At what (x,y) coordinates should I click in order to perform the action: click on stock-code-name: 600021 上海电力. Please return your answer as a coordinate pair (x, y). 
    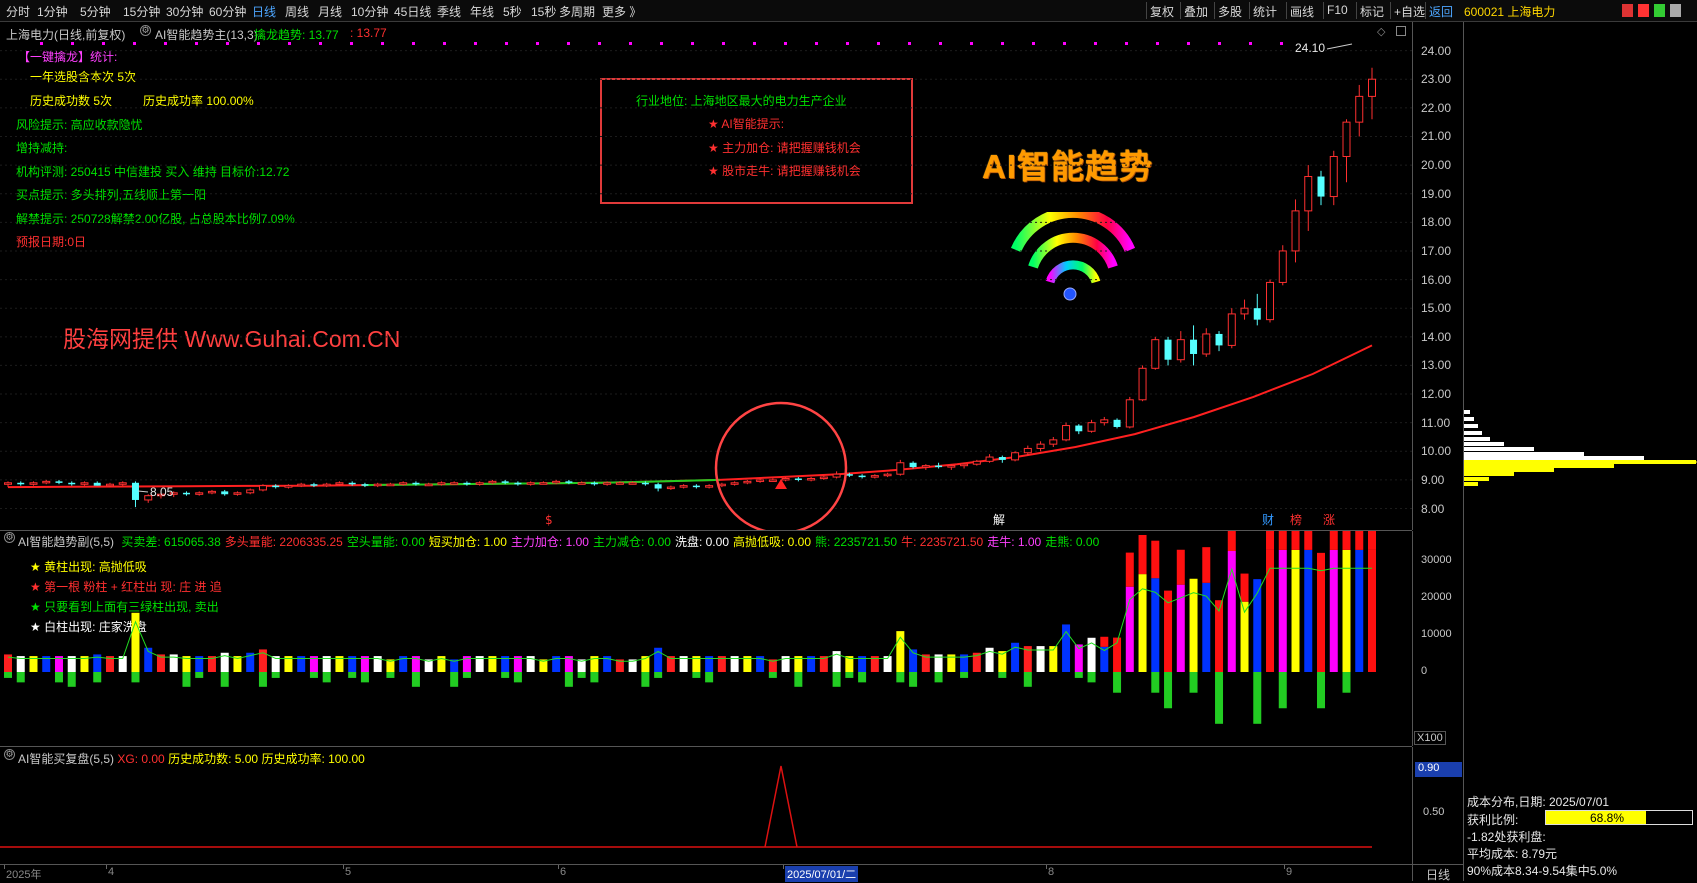
    Looking at the image, I should click on (1509, 11).